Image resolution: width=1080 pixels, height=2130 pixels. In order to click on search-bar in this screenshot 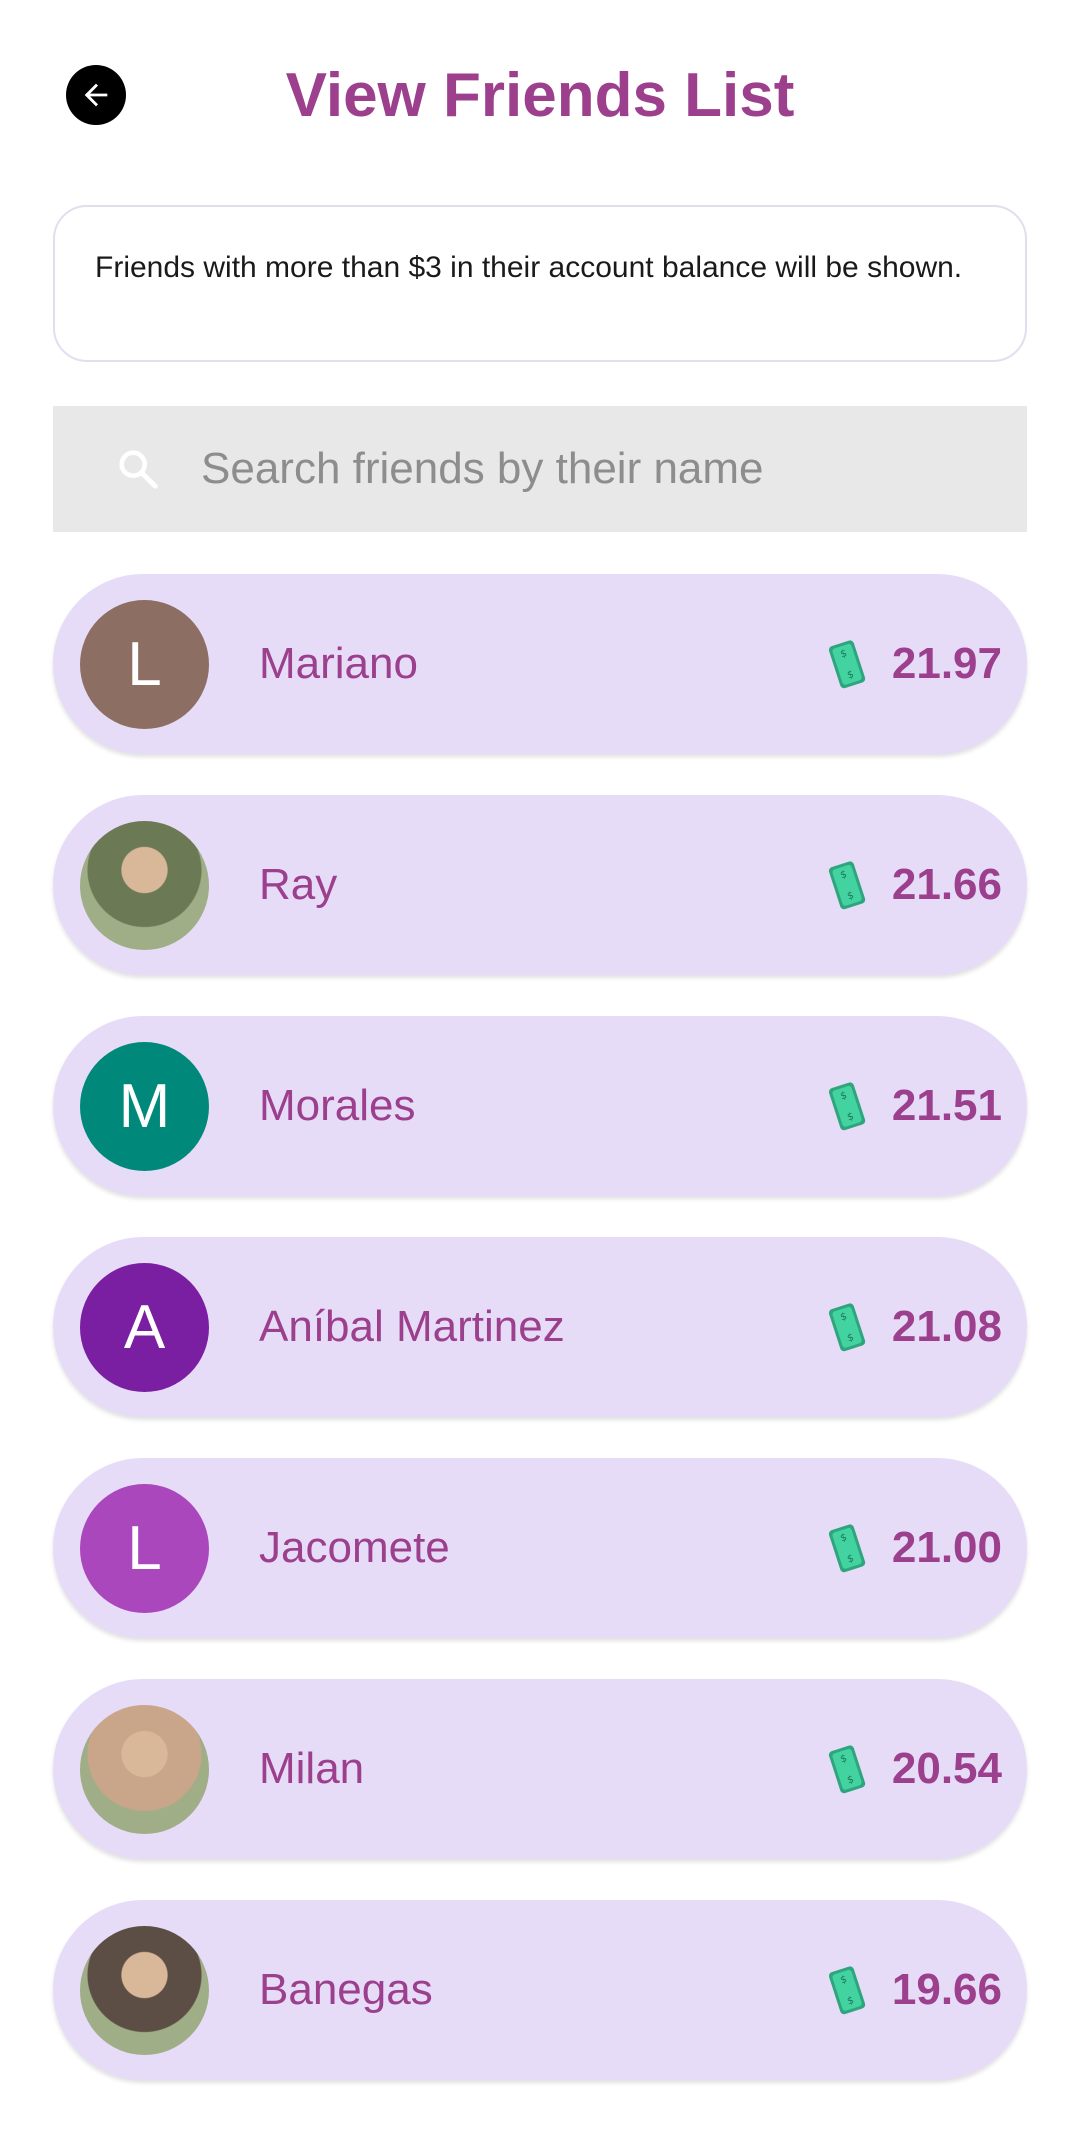, I will do `click(540, 469)`.